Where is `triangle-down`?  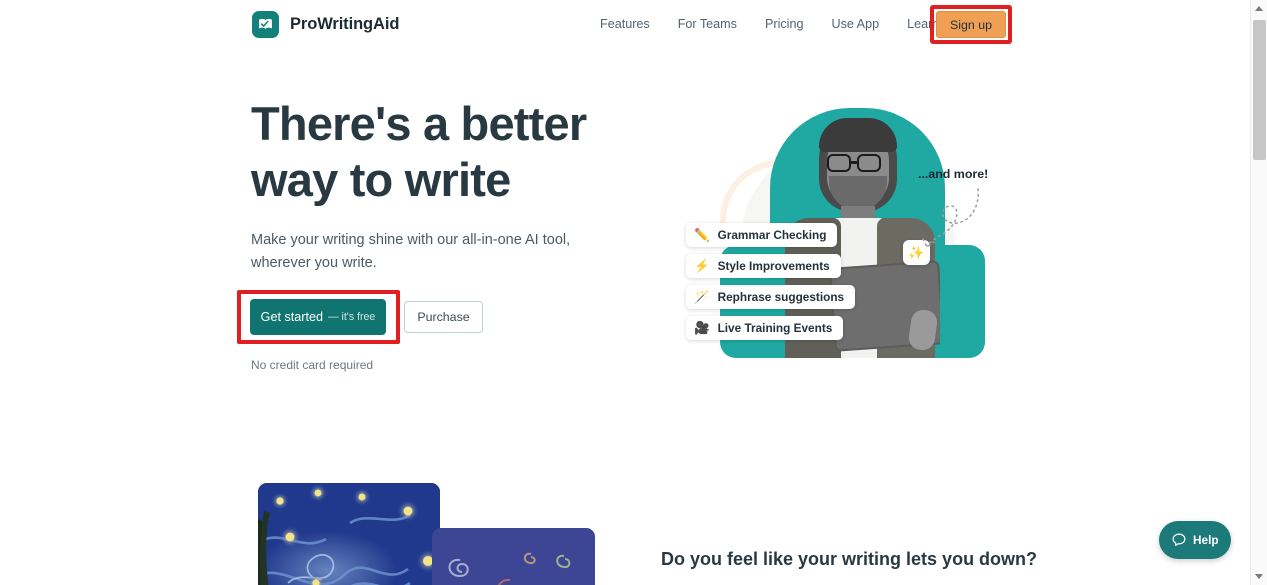
triangle-down is located at coordinates (1259, 576).